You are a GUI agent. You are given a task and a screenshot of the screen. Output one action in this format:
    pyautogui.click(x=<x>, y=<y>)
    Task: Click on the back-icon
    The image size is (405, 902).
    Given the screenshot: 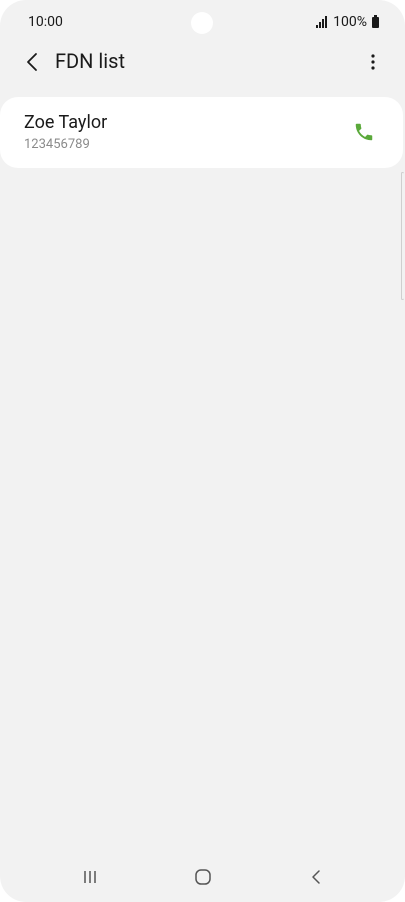 What is the action you would take?
    pyautogui.click(x=316, y=877)
    